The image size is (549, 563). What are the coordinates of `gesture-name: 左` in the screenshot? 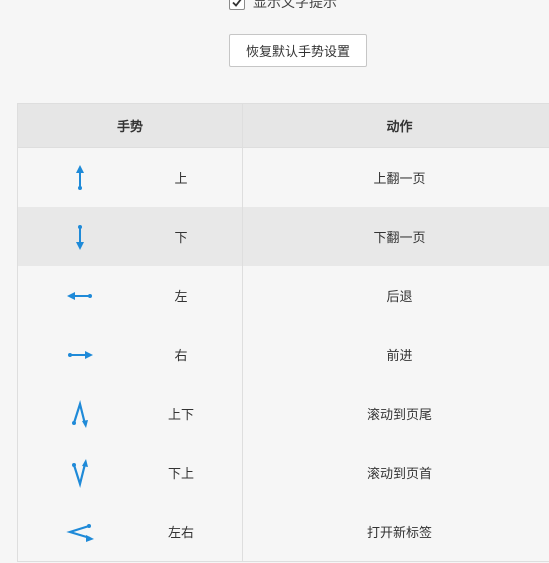 It's located at (181, 297).